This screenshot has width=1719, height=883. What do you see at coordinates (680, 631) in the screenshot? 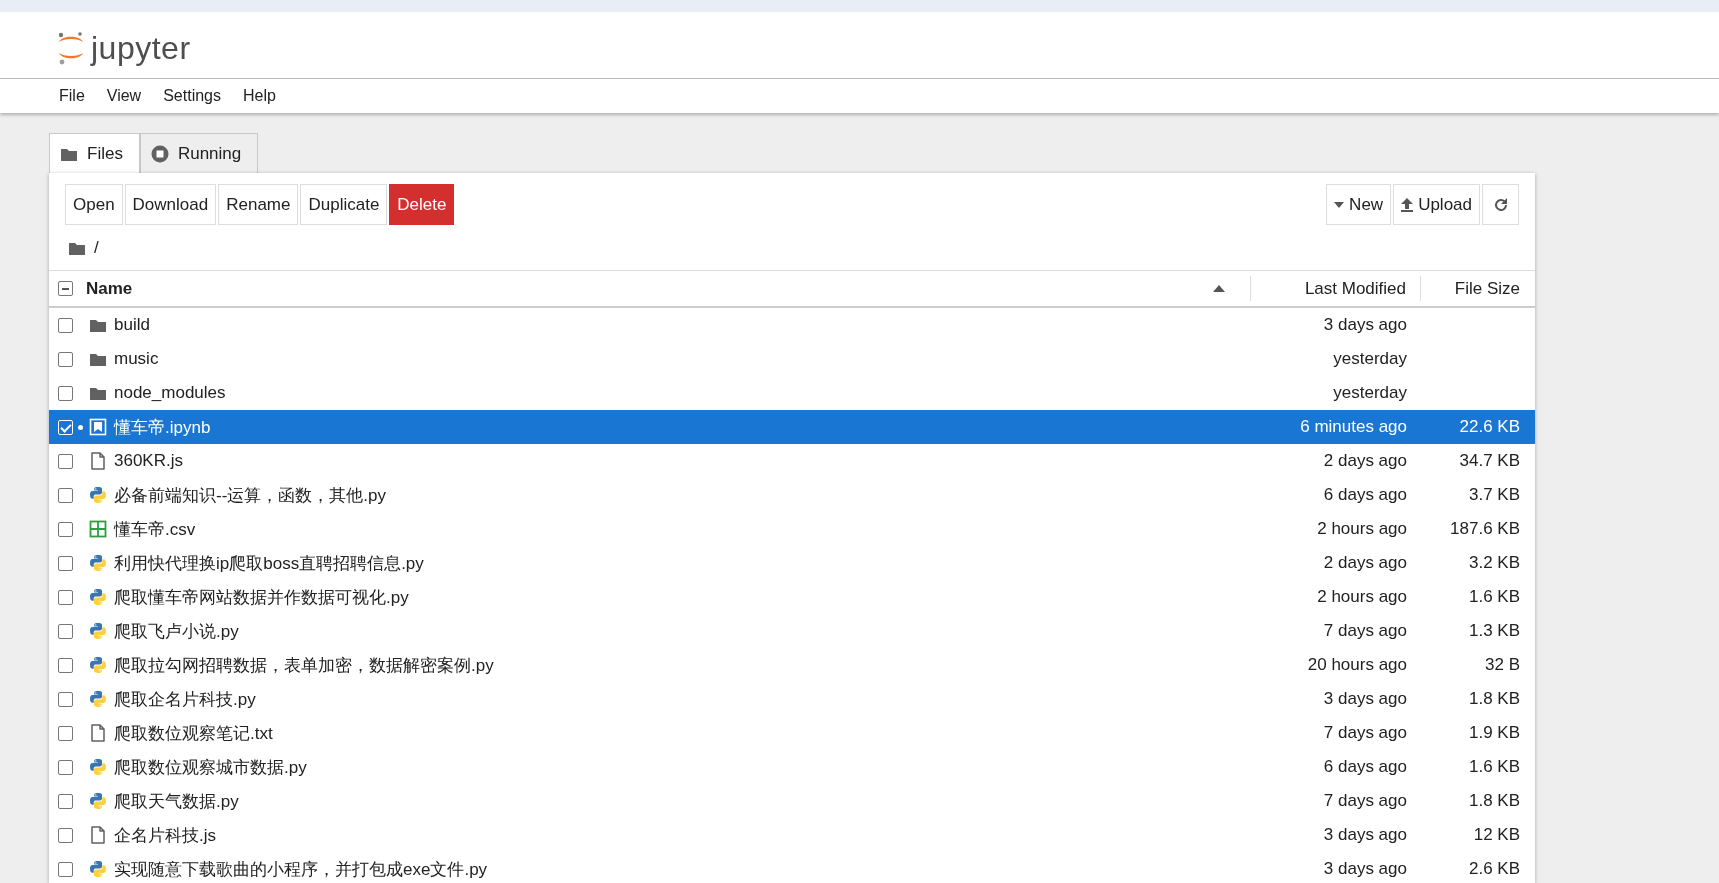
I see `file-name: 爬取飞卢小说.py` at bounding box center [680, 631].